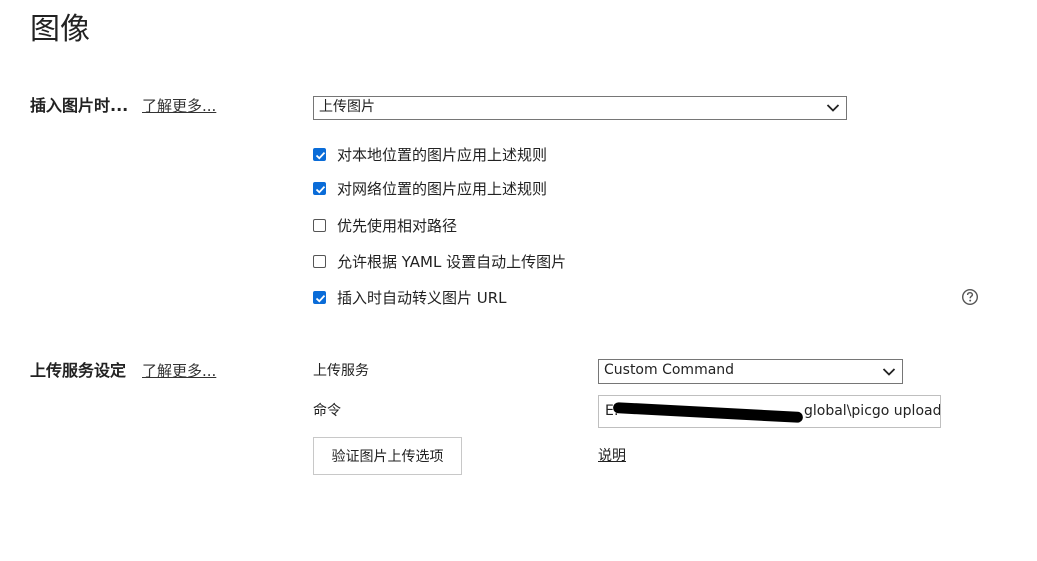 This screenshot has width=1037, height=561. I want to click on option-label: 优先使用相对路径, so click(397, 225).